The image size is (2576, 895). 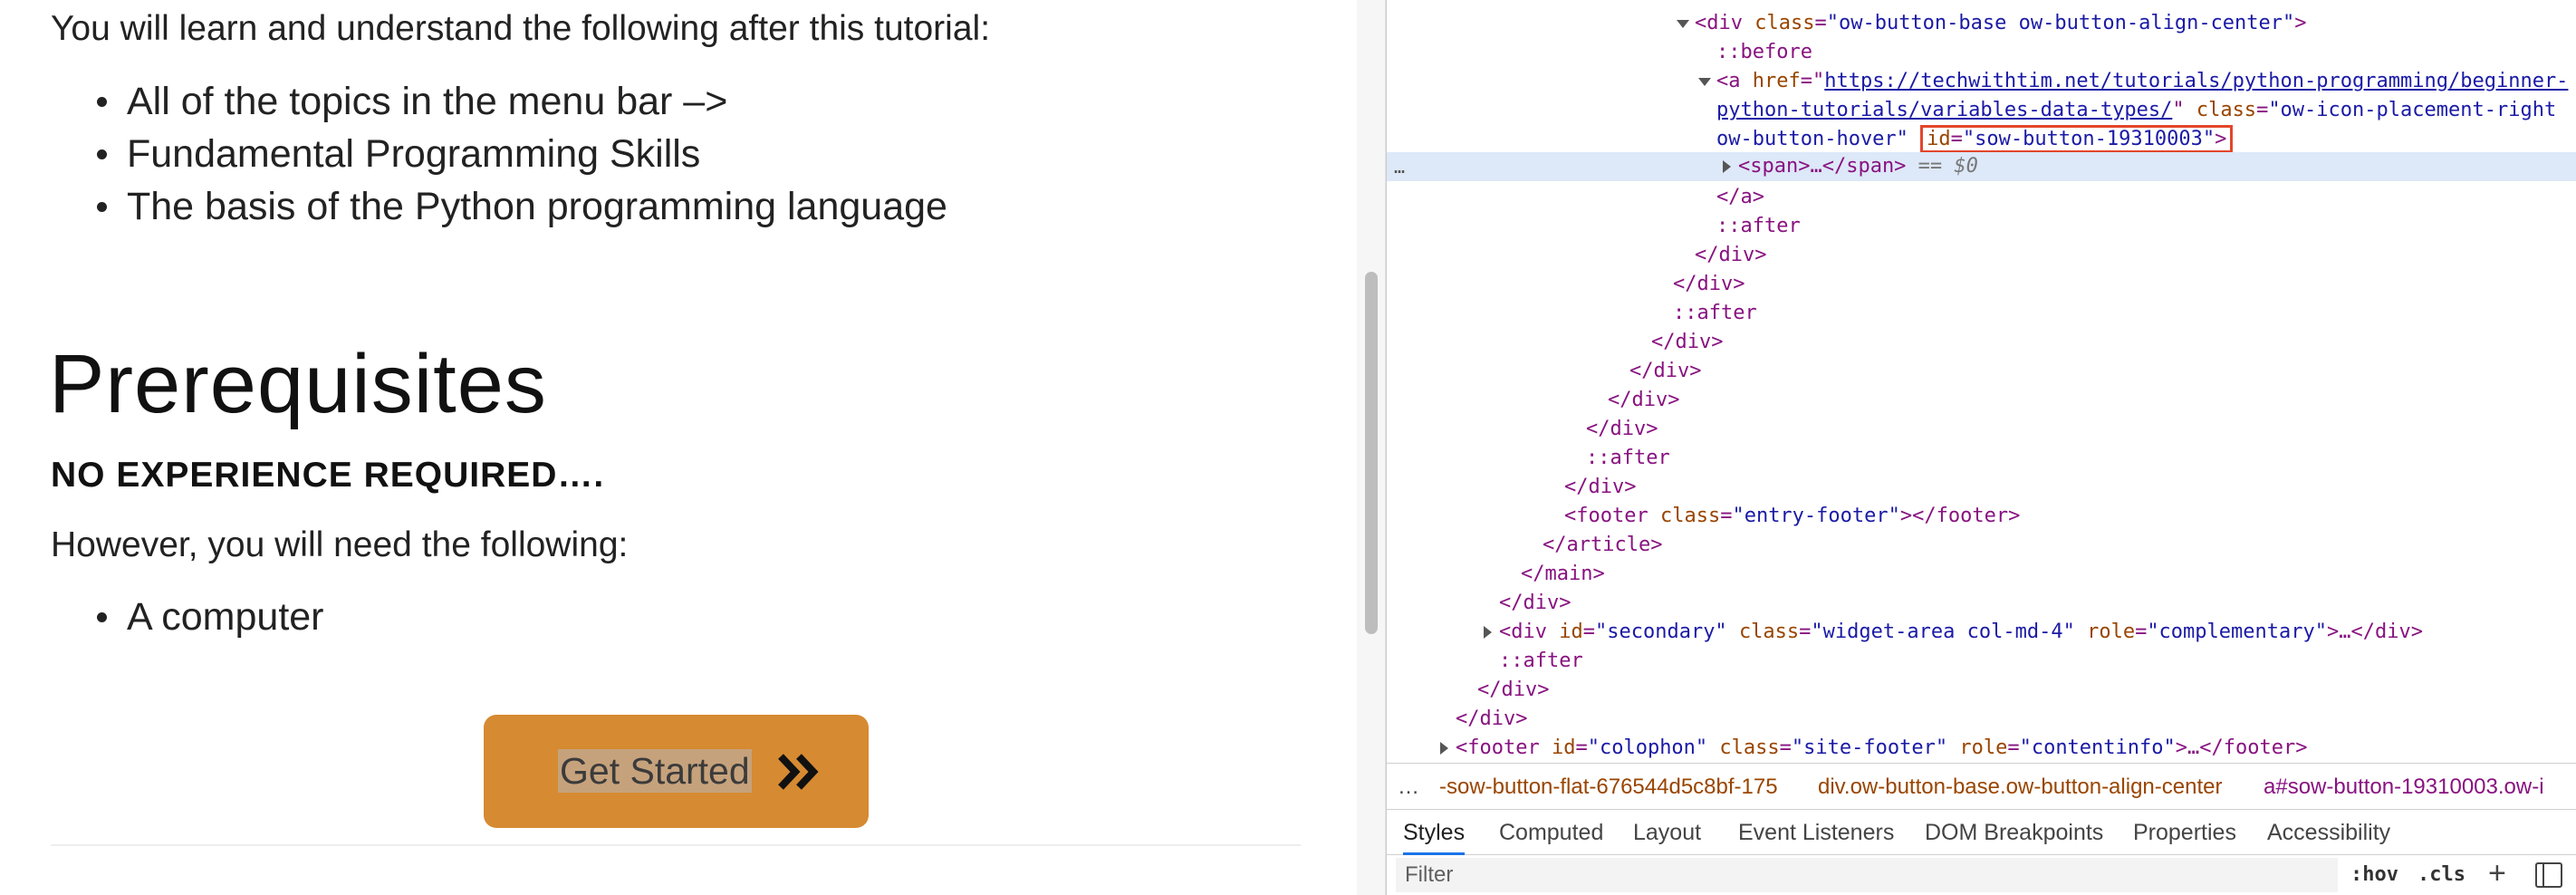 I want to click on new-rule-icon: +, so click(x=2497, y=873).